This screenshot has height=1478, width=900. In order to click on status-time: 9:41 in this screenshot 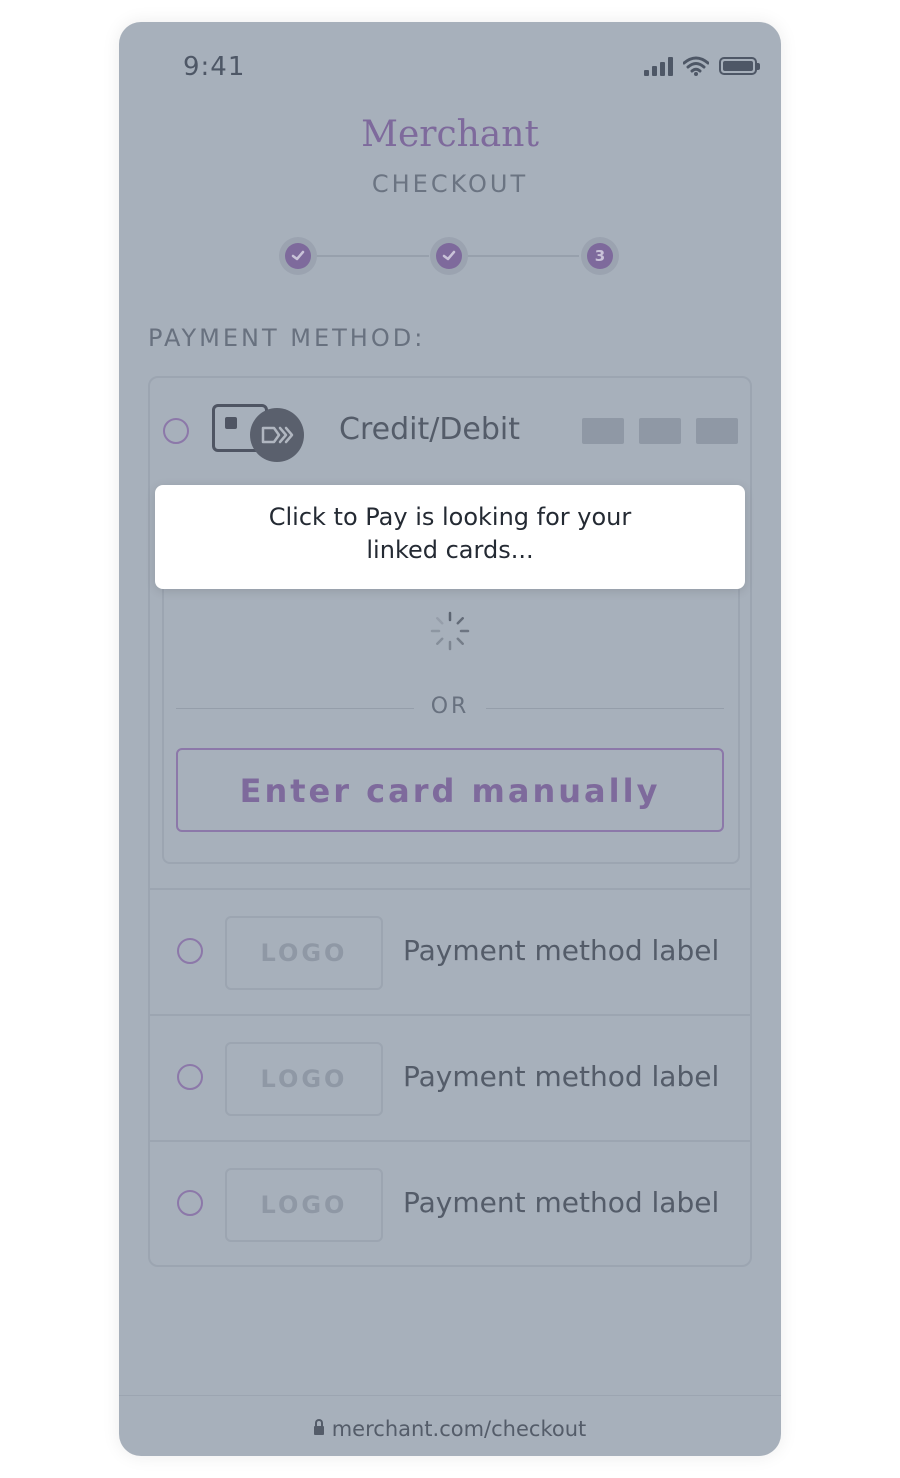, I will do `click(214, 67)`.